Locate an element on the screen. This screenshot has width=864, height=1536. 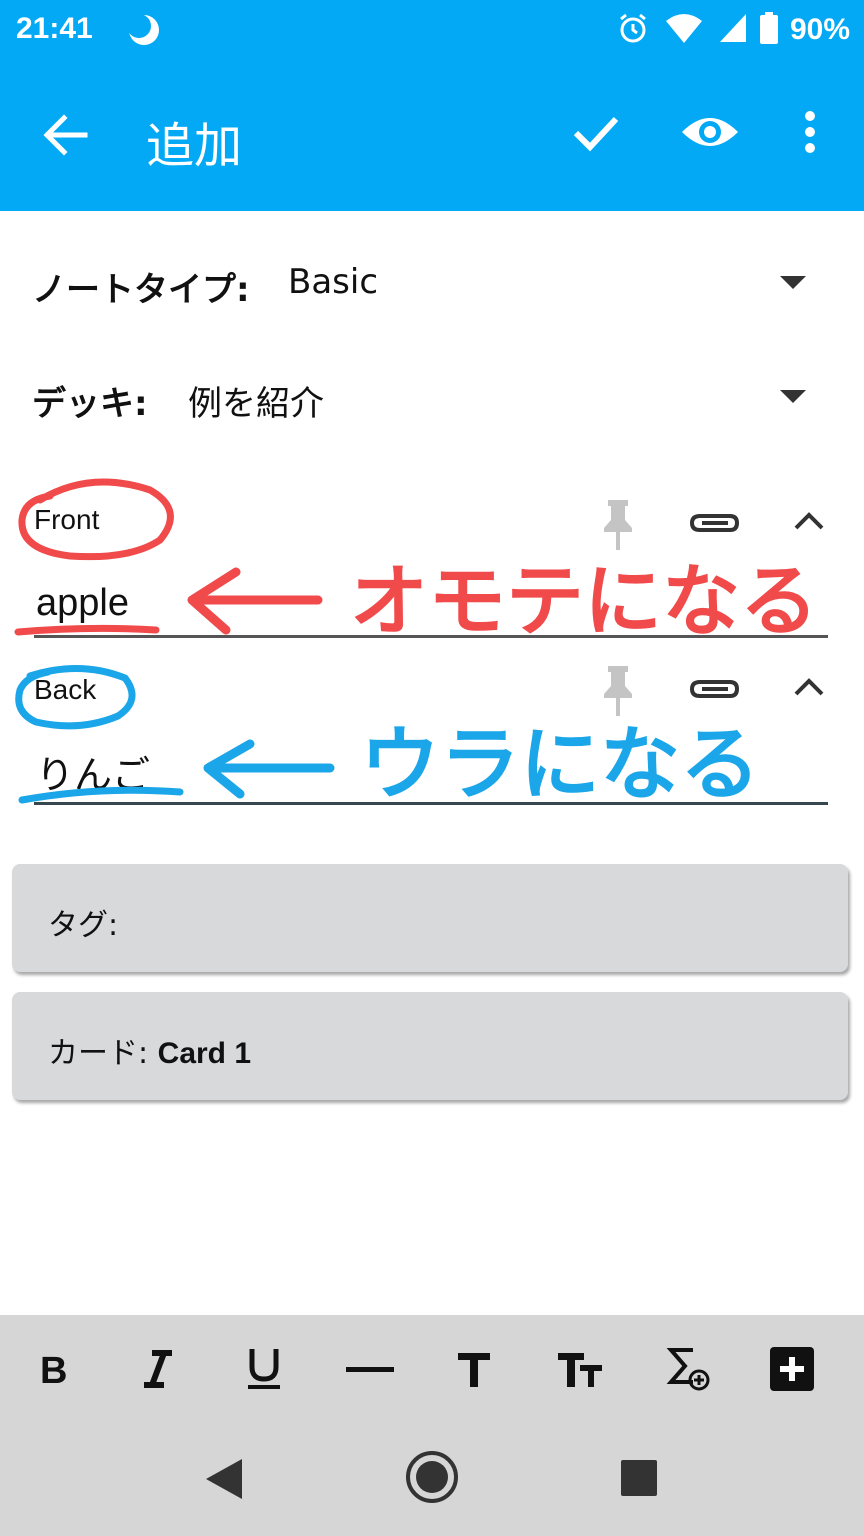
math-insert-icon is located at coordinates (688, 1369).